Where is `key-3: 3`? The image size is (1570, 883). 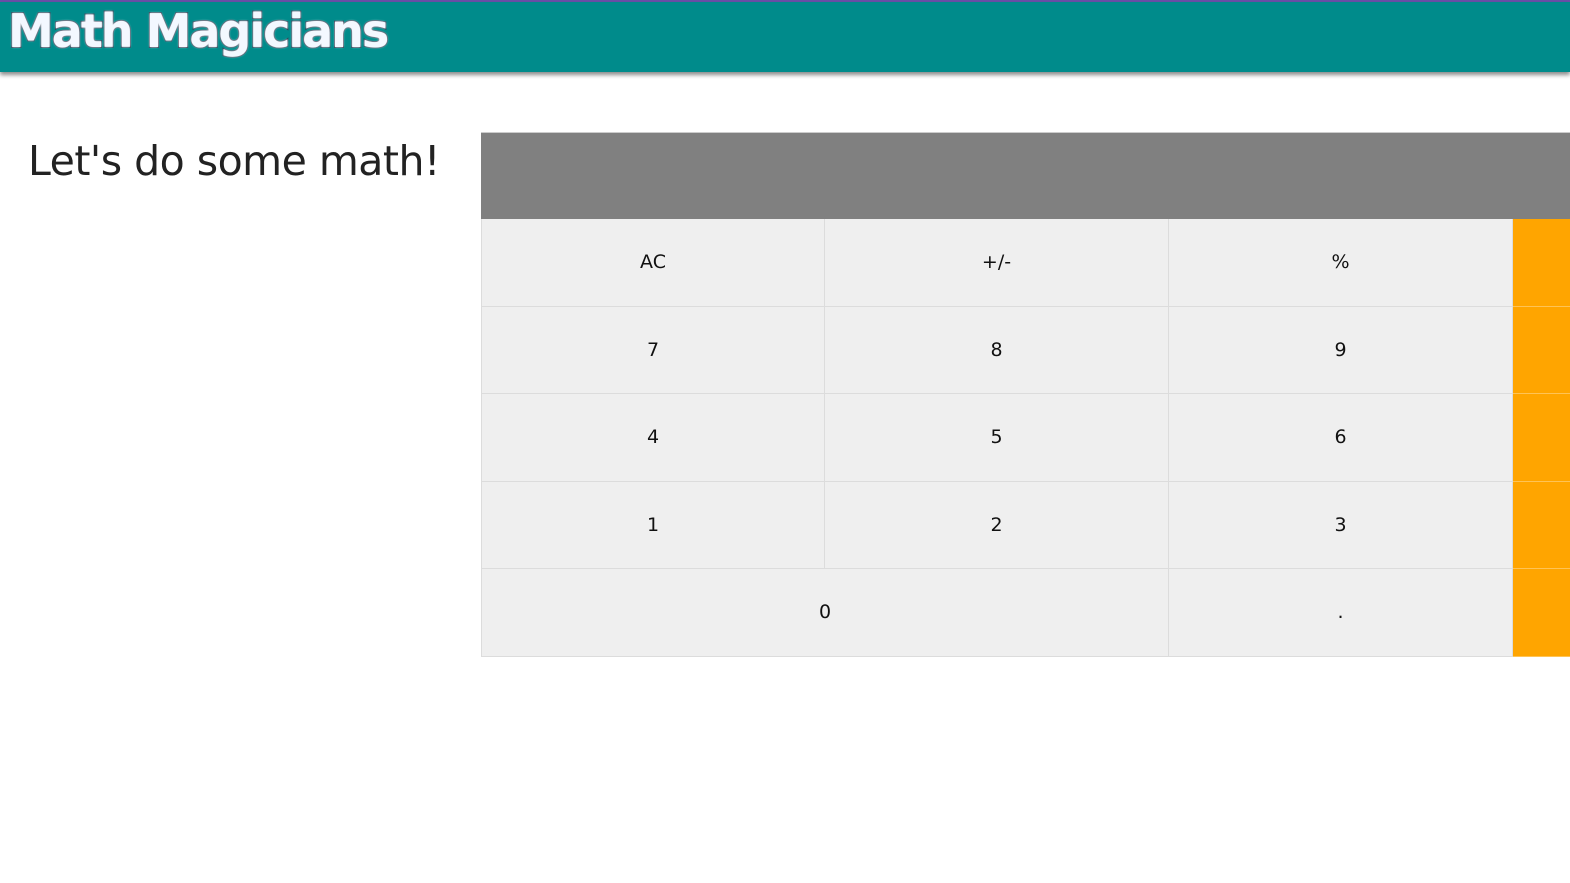 key-3: 3 is located at coordinates (1341, 525).